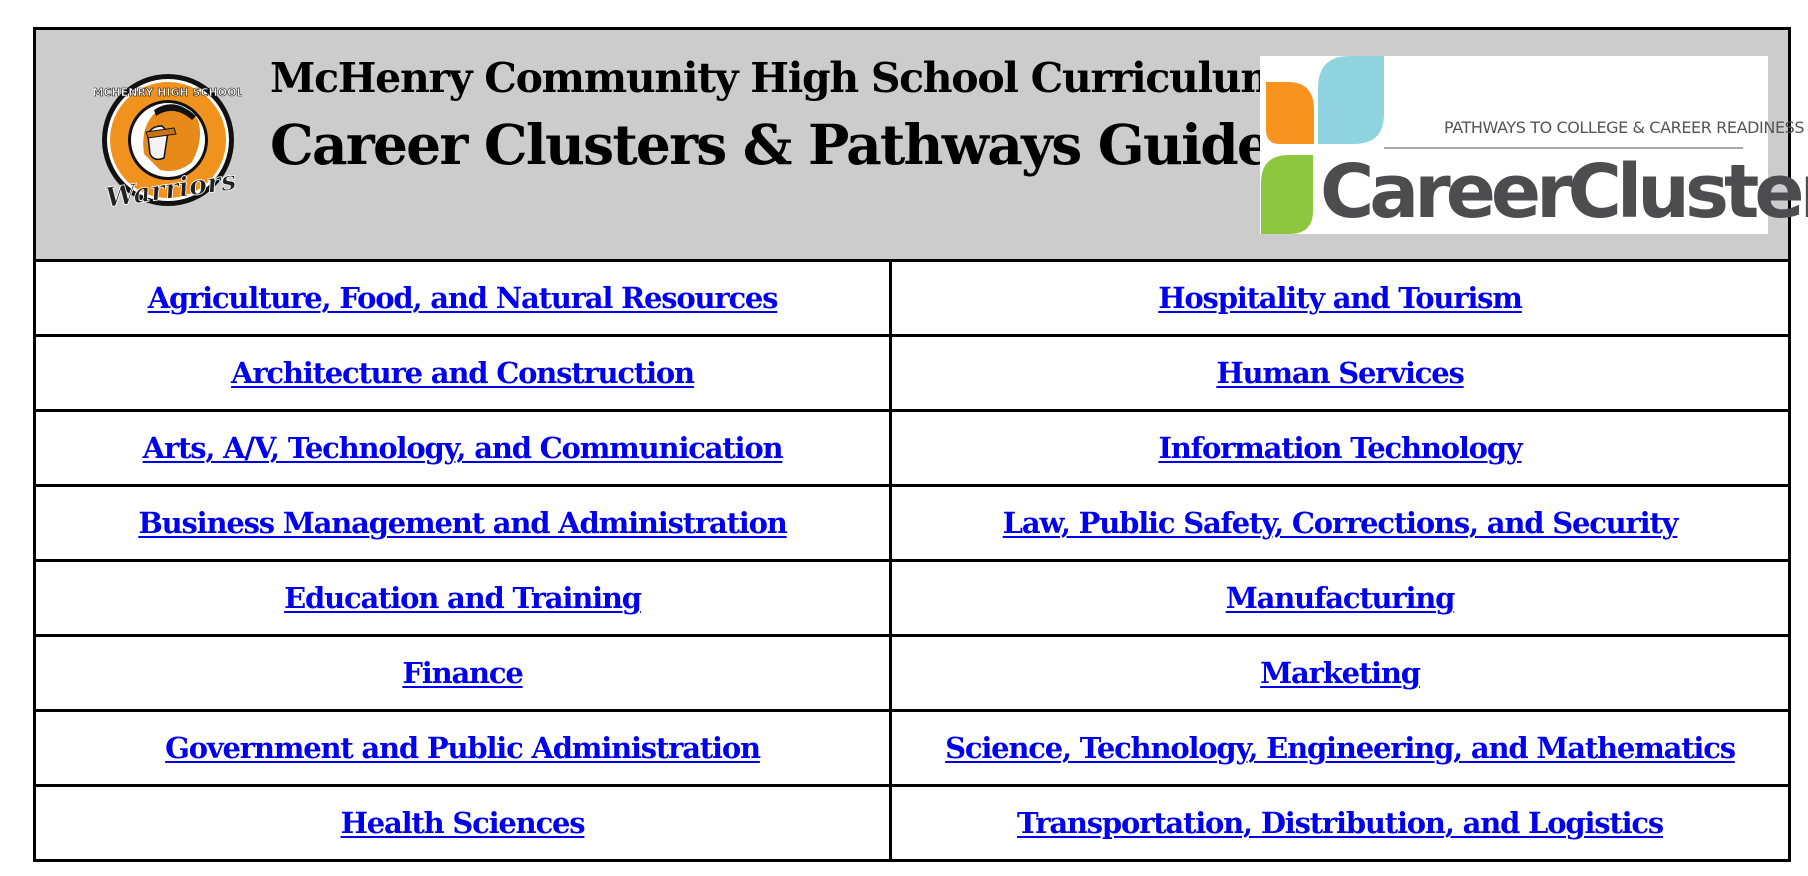  I want to click on cluster-link: Business Management and Administration, so click(462, 523).